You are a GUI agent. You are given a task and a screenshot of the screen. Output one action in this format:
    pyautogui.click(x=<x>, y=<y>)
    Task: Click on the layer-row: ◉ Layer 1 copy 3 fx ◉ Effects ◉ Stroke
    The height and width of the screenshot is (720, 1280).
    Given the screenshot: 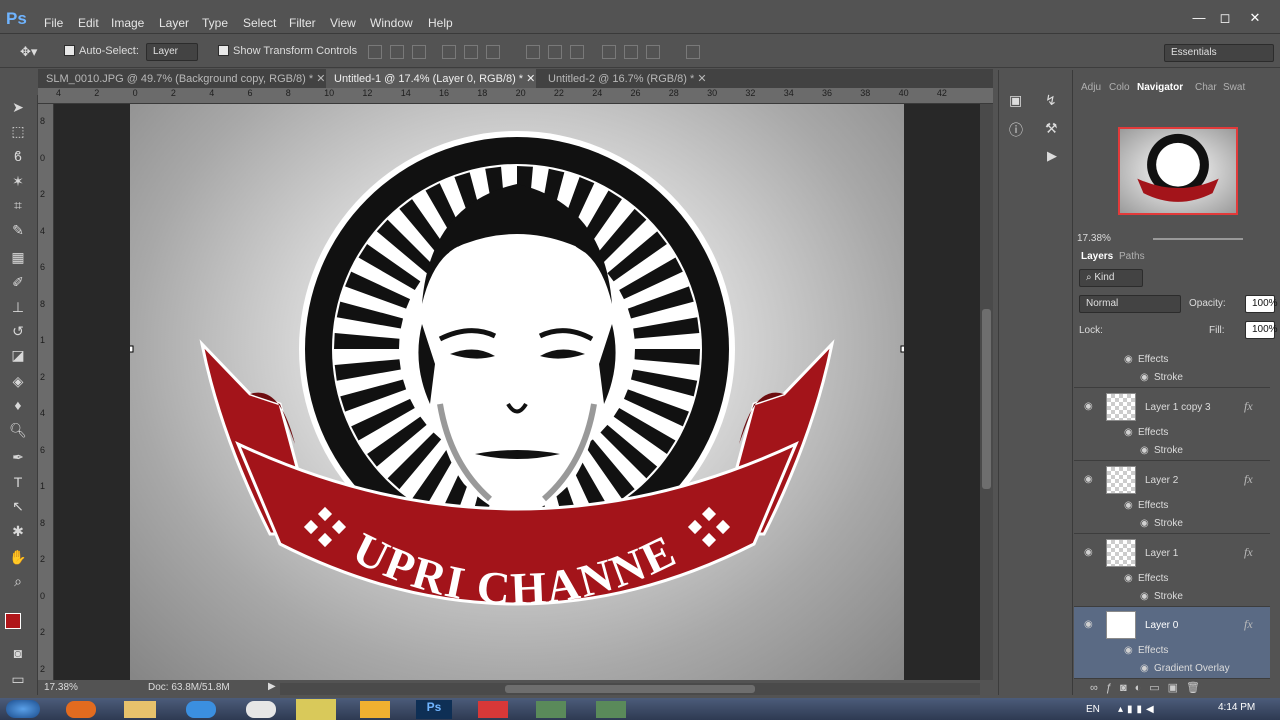 What is the action you would take?
    pyautogui.click(x=1172, y=425)
    